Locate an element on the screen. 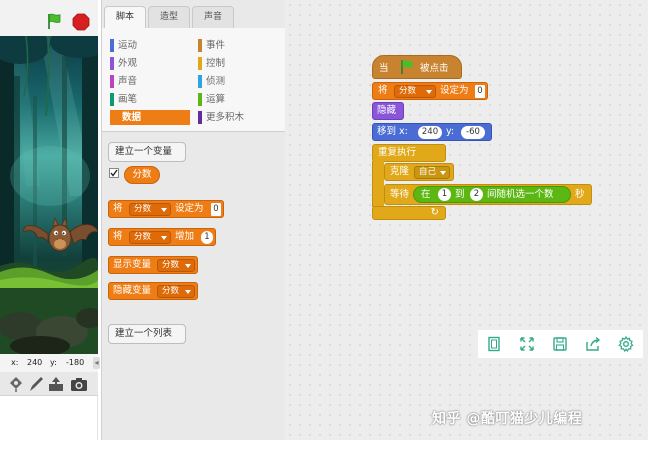  change-variable-block: 将 分数 增加 1 is located at coordinates (162, 237).